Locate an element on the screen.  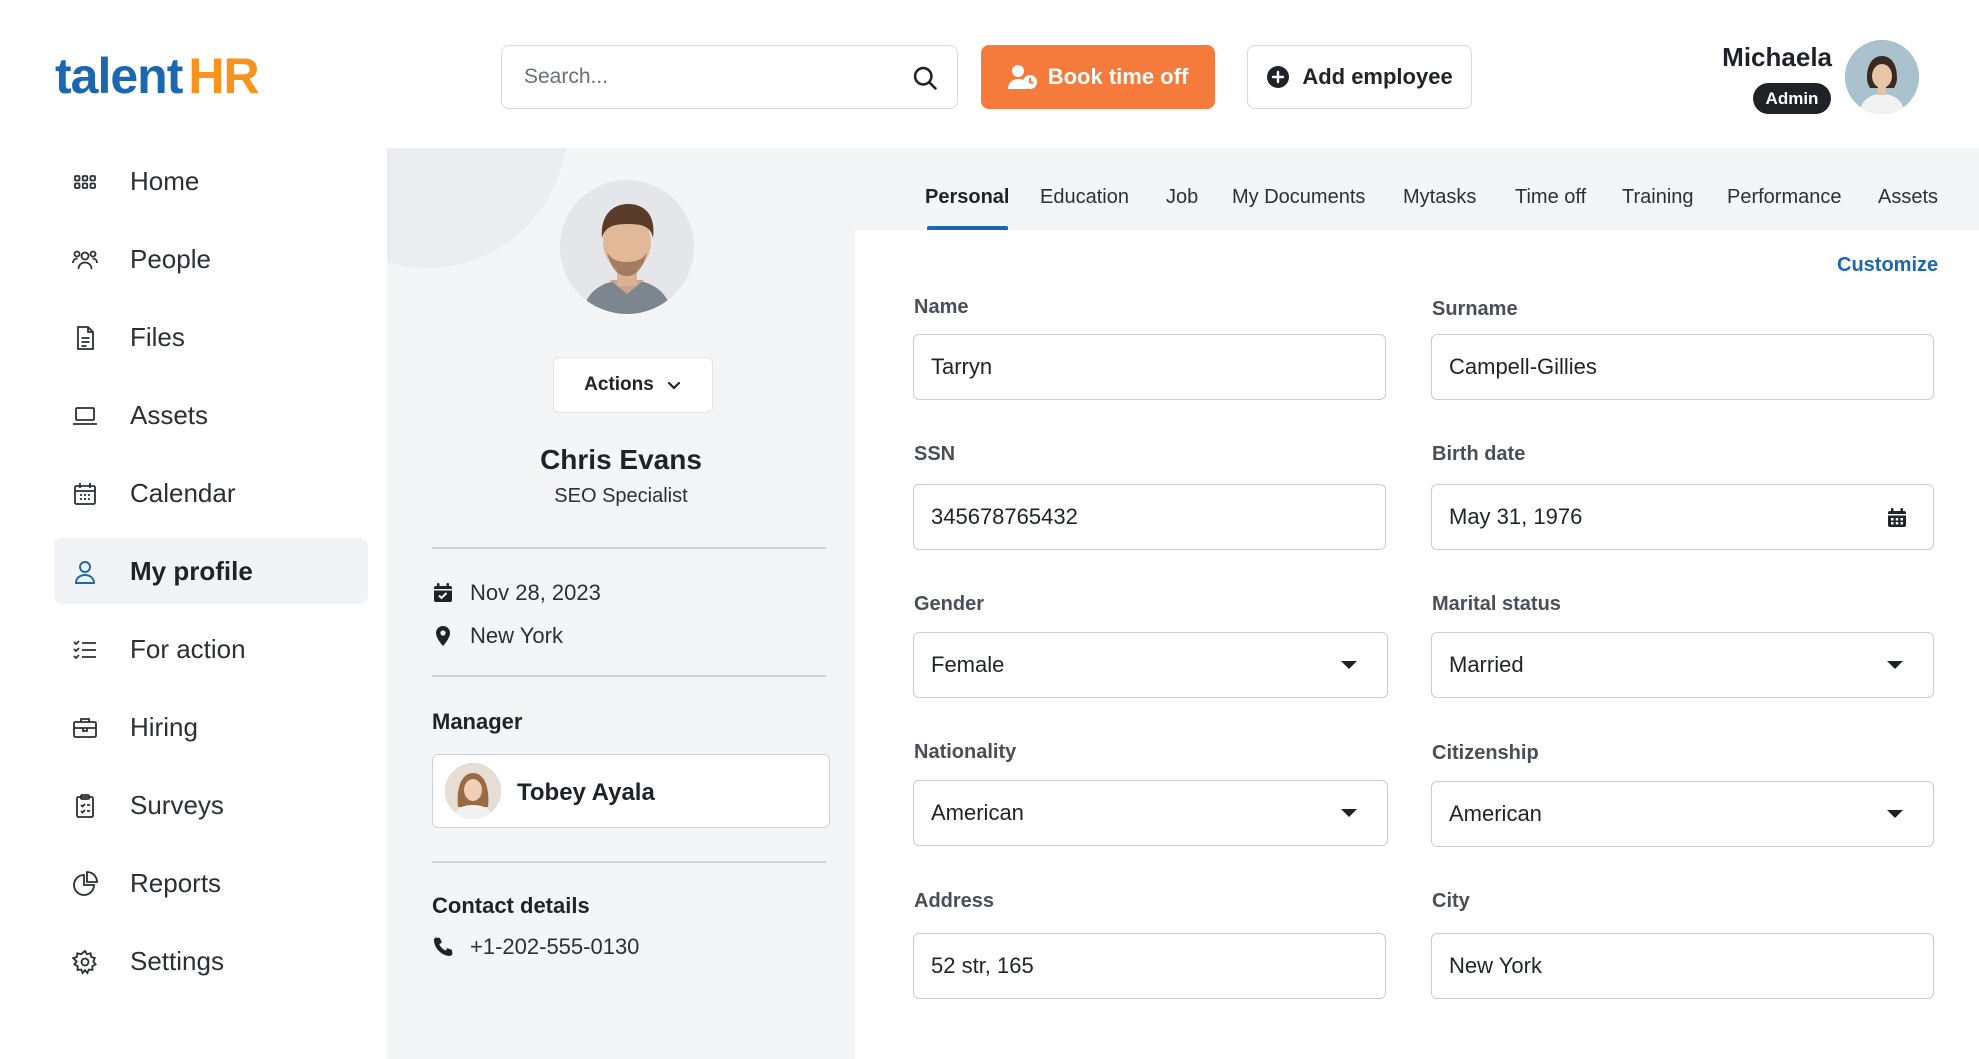
start-date-text: Nov 28, 2023 is located at coordinates (535, 592).